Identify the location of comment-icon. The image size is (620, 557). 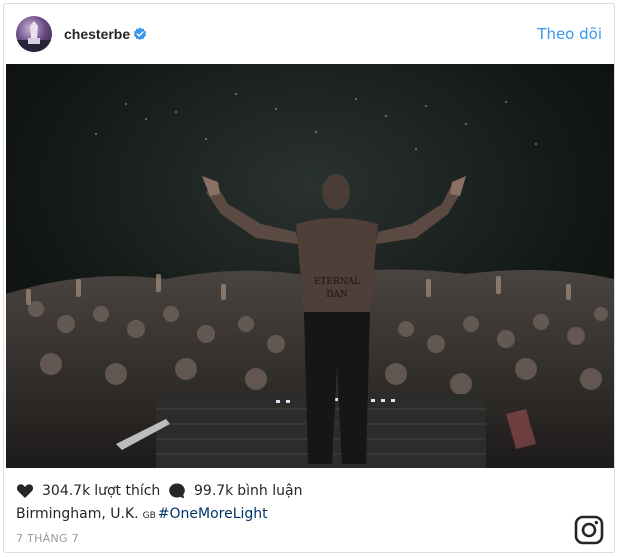
(177, 491).